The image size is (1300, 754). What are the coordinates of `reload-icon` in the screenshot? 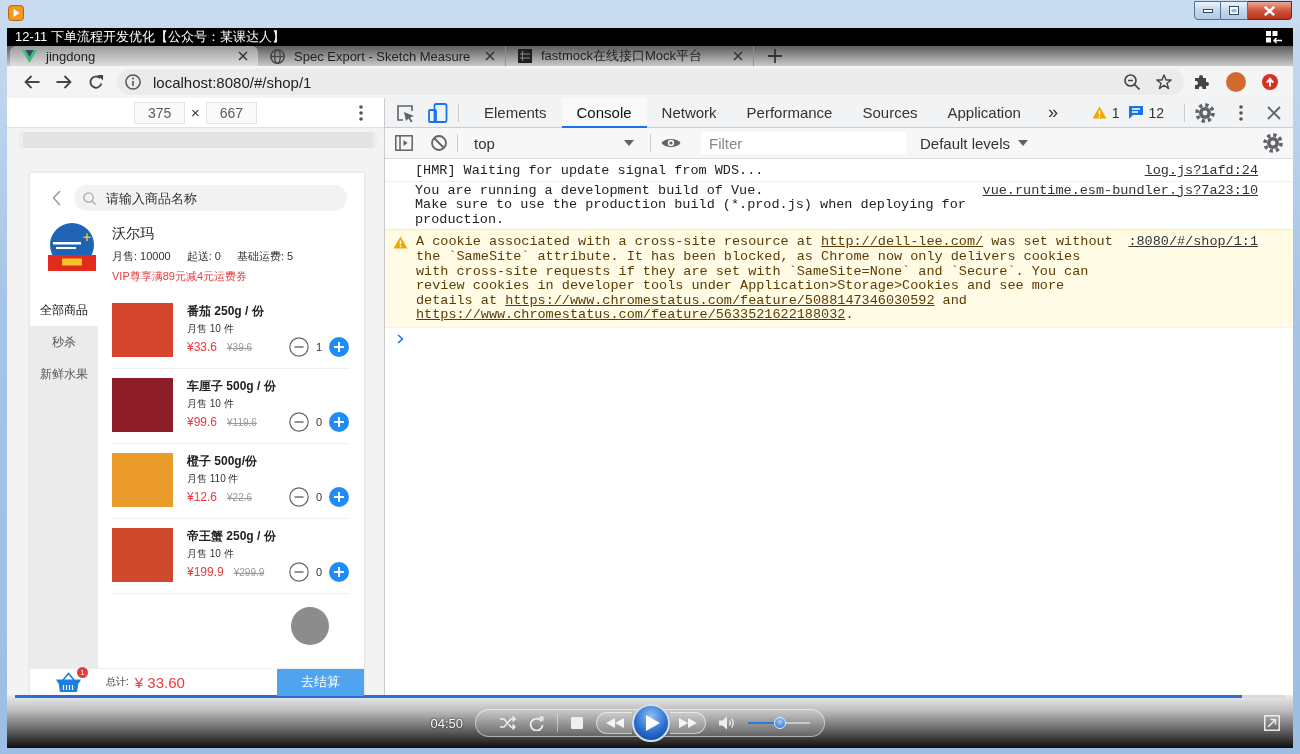 It's located at (96, 82).